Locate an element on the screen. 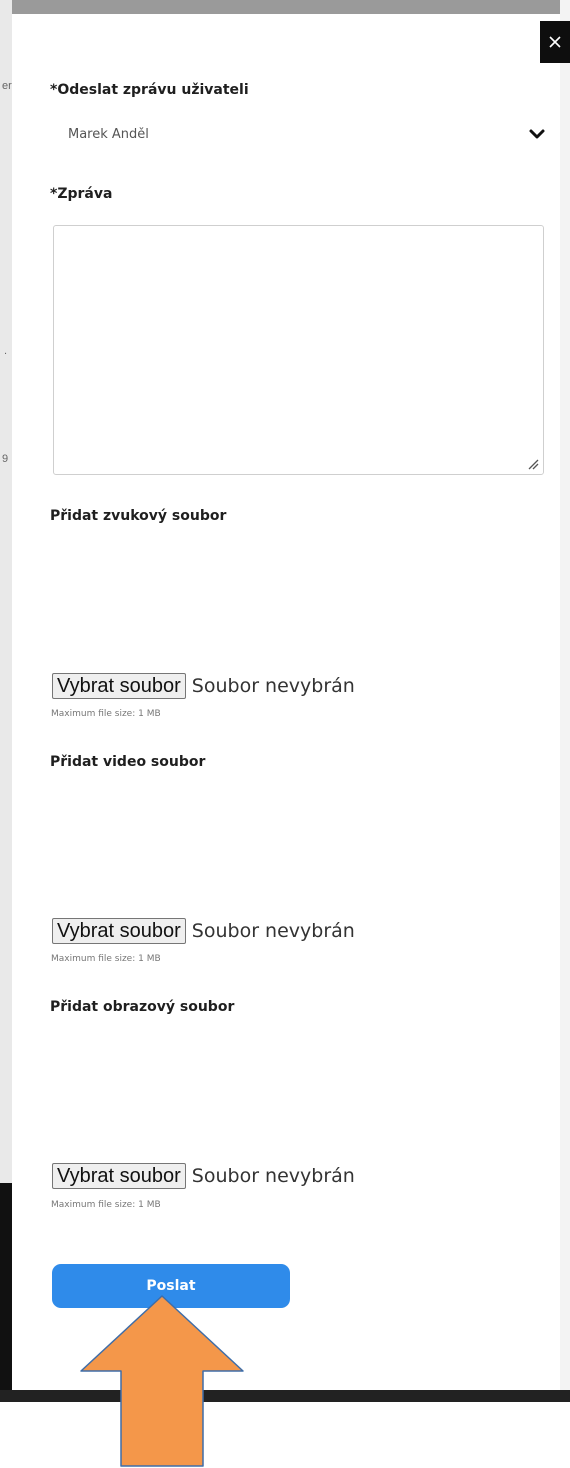  video-file-status: Soubor nevybrán is located at coordinates (273, 931).